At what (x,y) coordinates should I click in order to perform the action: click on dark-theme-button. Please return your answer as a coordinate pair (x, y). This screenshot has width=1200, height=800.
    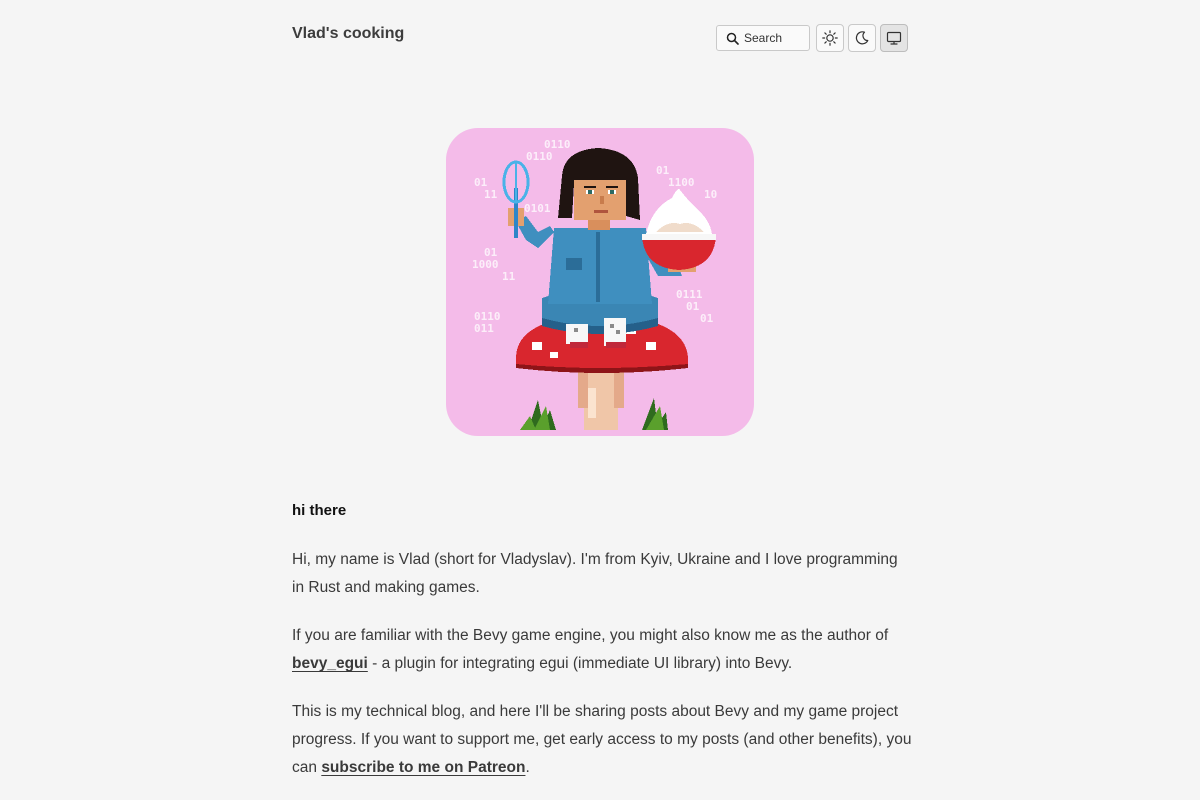
    Looking at the image, I should click on (862, 38).